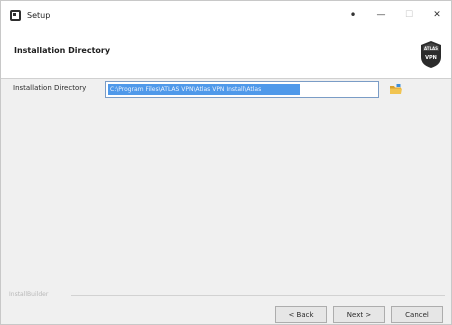 Image resolution: width=452 pixels, height=325 pixels. Describe the element at coordinates (39, 15) in the screenshot. I see `window-title: Setup` at that location.